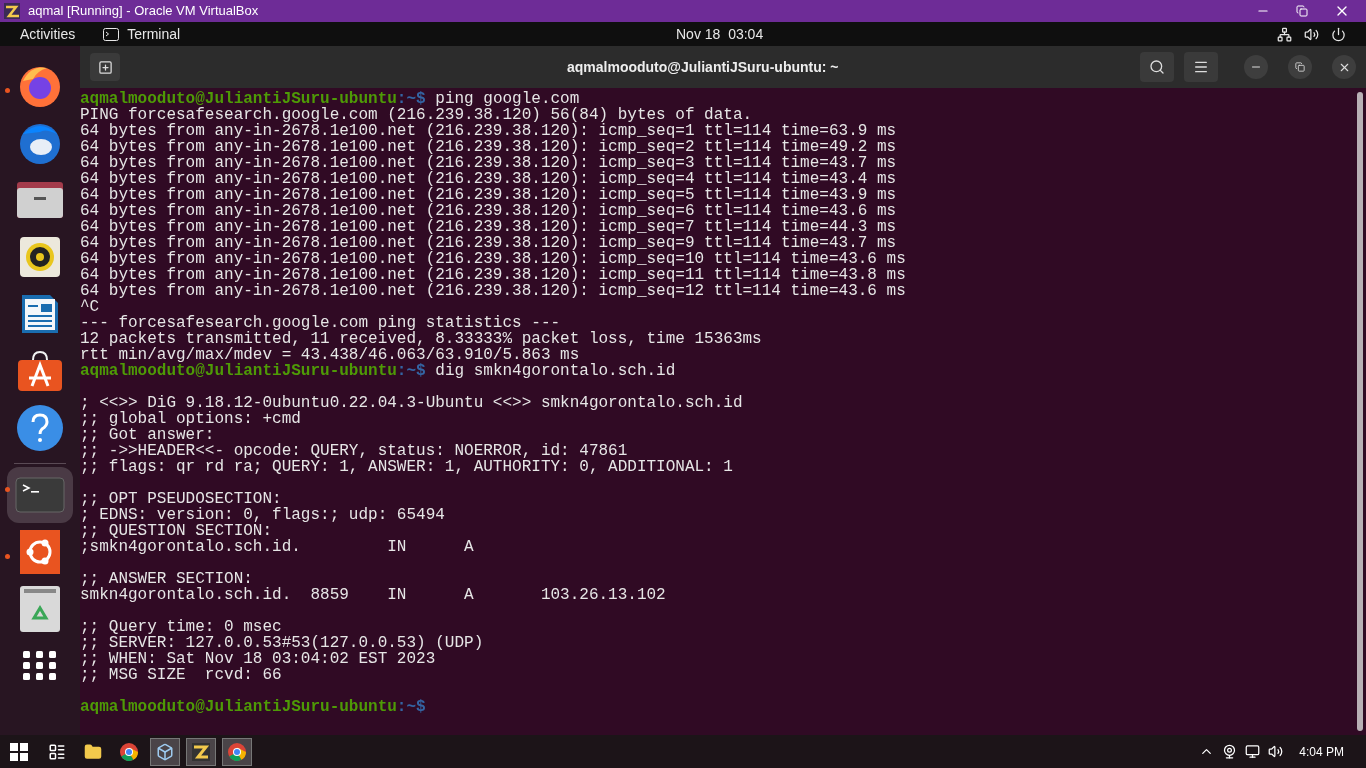 The image size is (1366, 768). Describe the element at coordinates (12, 11) in the screenshot. I see `virtualbox-logo-icon` at that location.